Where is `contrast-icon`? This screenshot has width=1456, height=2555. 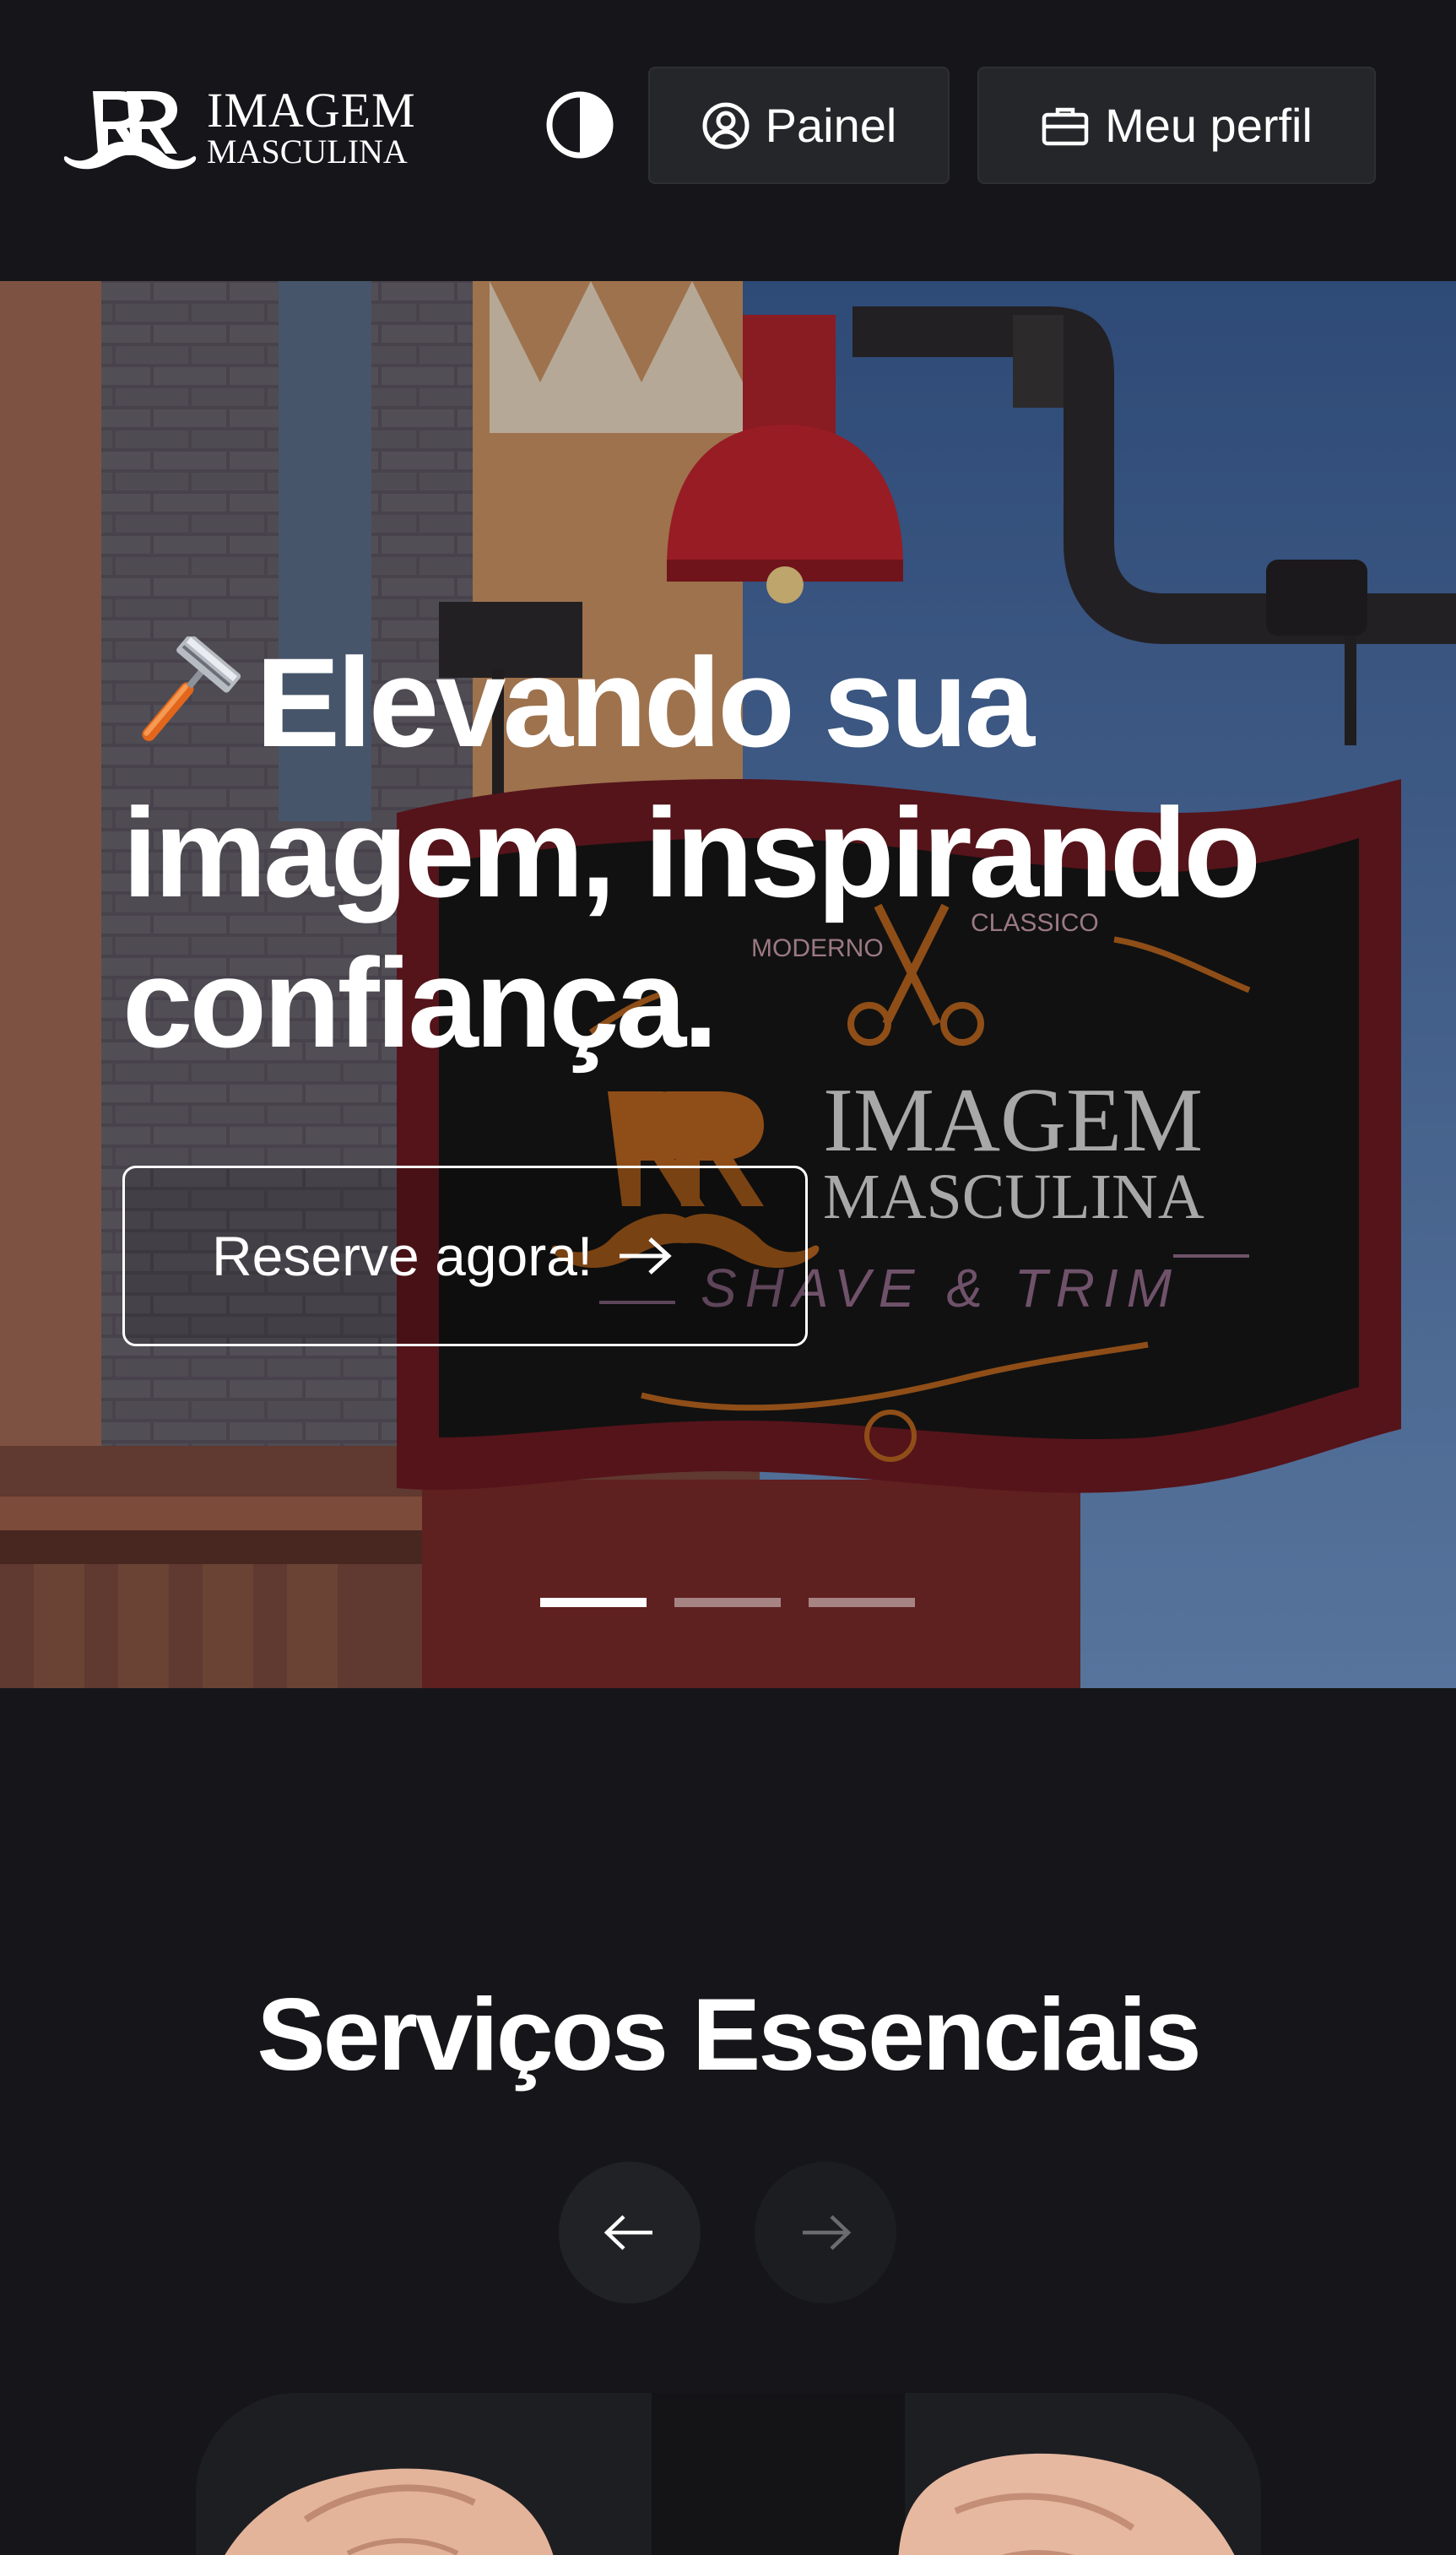
contrast-icon is located at coordinates (580, 125).